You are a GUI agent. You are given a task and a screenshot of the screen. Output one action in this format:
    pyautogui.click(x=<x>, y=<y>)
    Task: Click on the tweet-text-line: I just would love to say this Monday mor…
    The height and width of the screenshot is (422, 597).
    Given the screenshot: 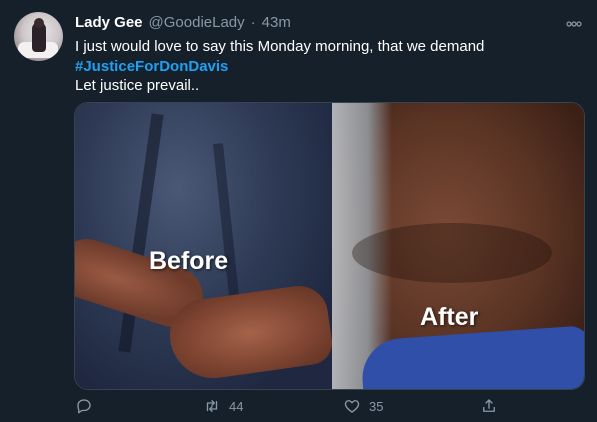 What is the action you would take?
    pyautogui.click(x=280, y=46)
    